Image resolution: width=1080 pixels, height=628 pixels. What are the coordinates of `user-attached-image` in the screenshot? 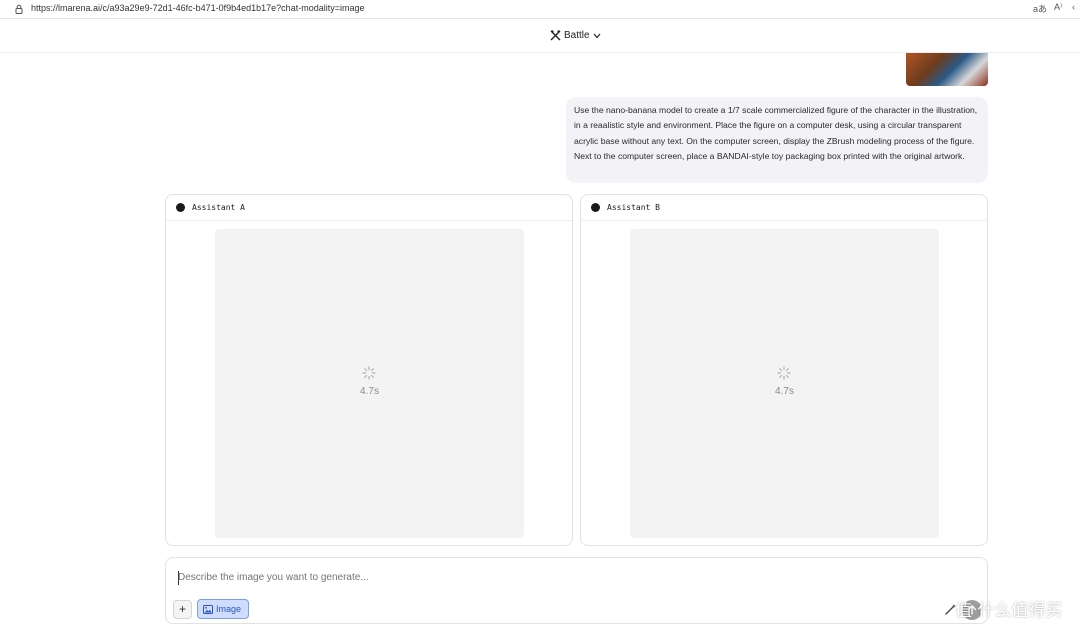 It's located at (947, 69).